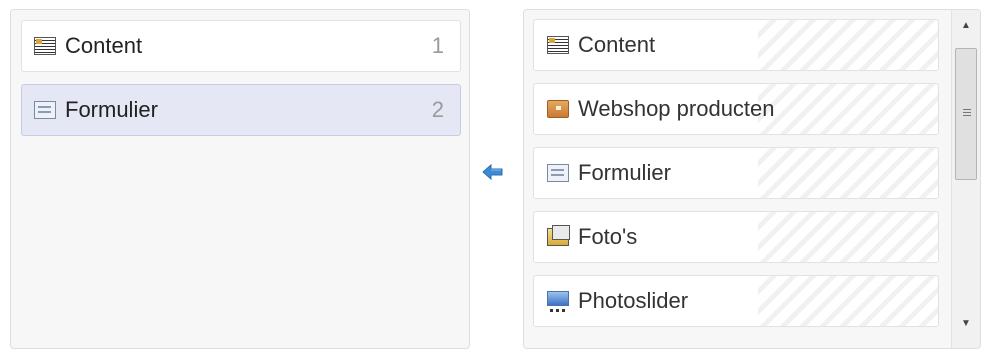 The height and width of the screenshot is (349, 982). I want to click on box-icon, so click(558, 109).